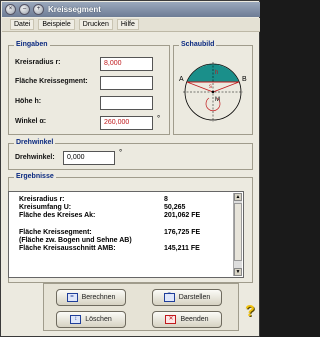 The image size is (320, 337). What do you see at coordinates (42, 199) in the screenshot?
I see `result-label: Kreisradius r:` at bounding box center [42, 199].